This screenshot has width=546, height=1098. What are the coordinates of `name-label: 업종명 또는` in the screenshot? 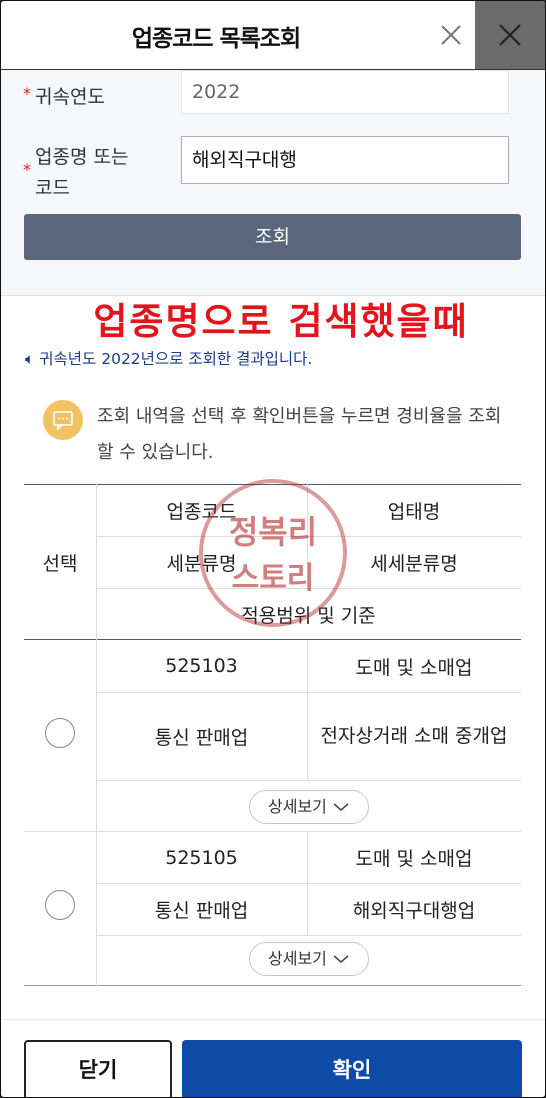 It's located at (82, 157).